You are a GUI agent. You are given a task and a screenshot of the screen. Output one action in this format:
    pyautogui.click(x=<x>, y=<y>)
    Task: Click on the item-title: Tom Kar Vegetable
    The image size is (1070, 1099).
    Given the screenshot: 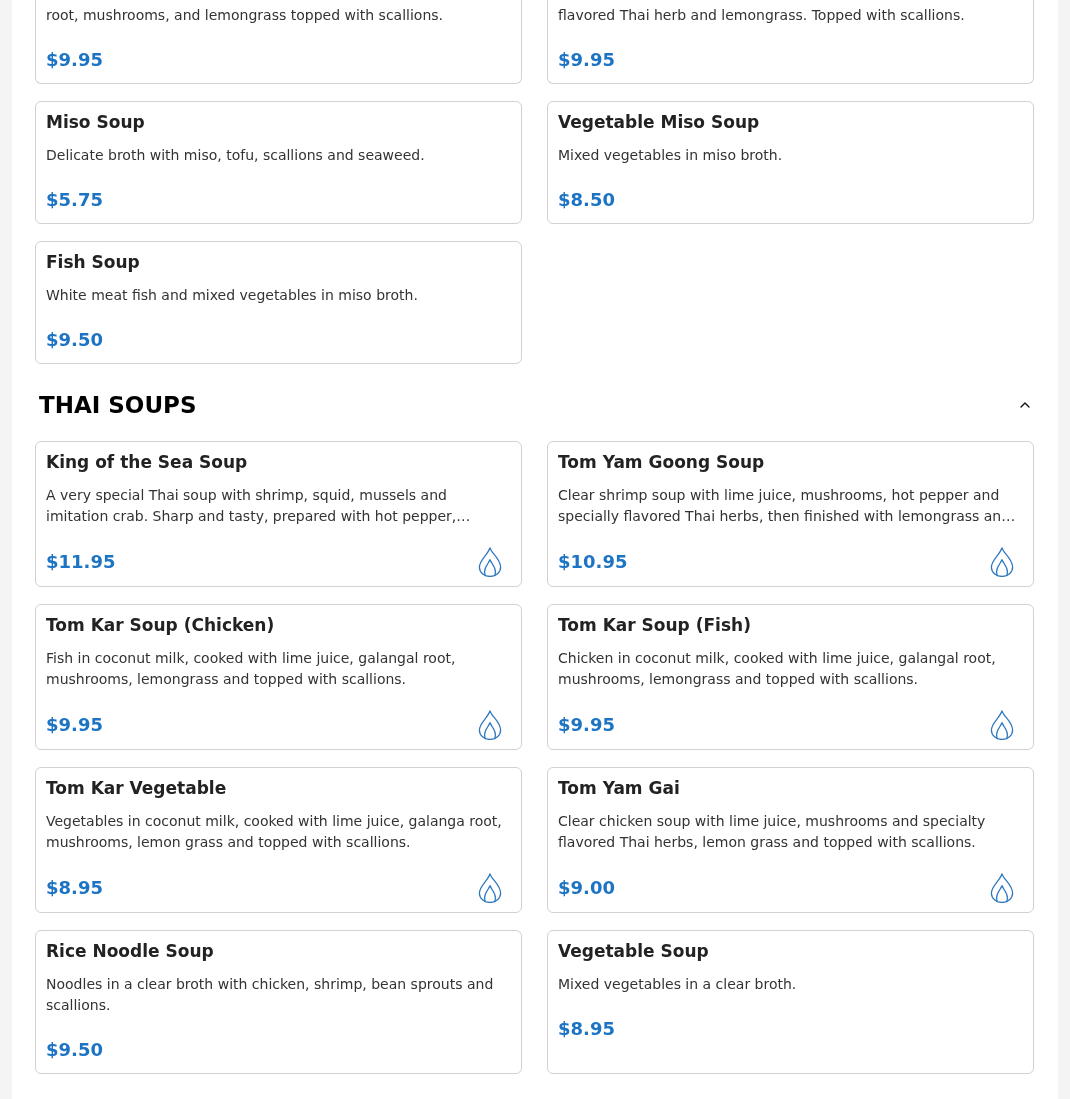 What is the action you would take?
    pyautogui.click(x=137, y=788)
    